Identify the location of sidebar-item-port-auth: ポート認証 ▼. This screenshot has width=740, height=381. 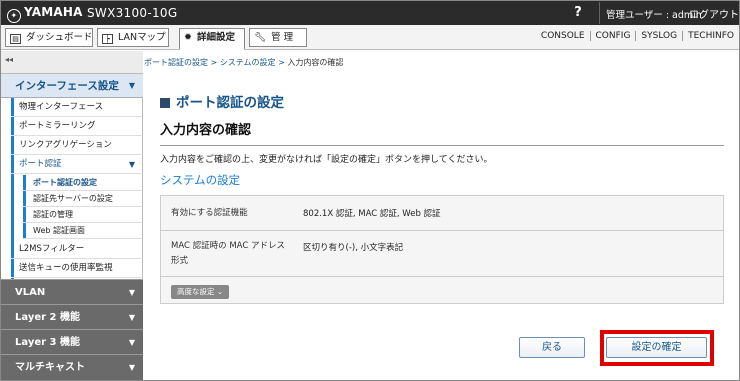
(77, 164).